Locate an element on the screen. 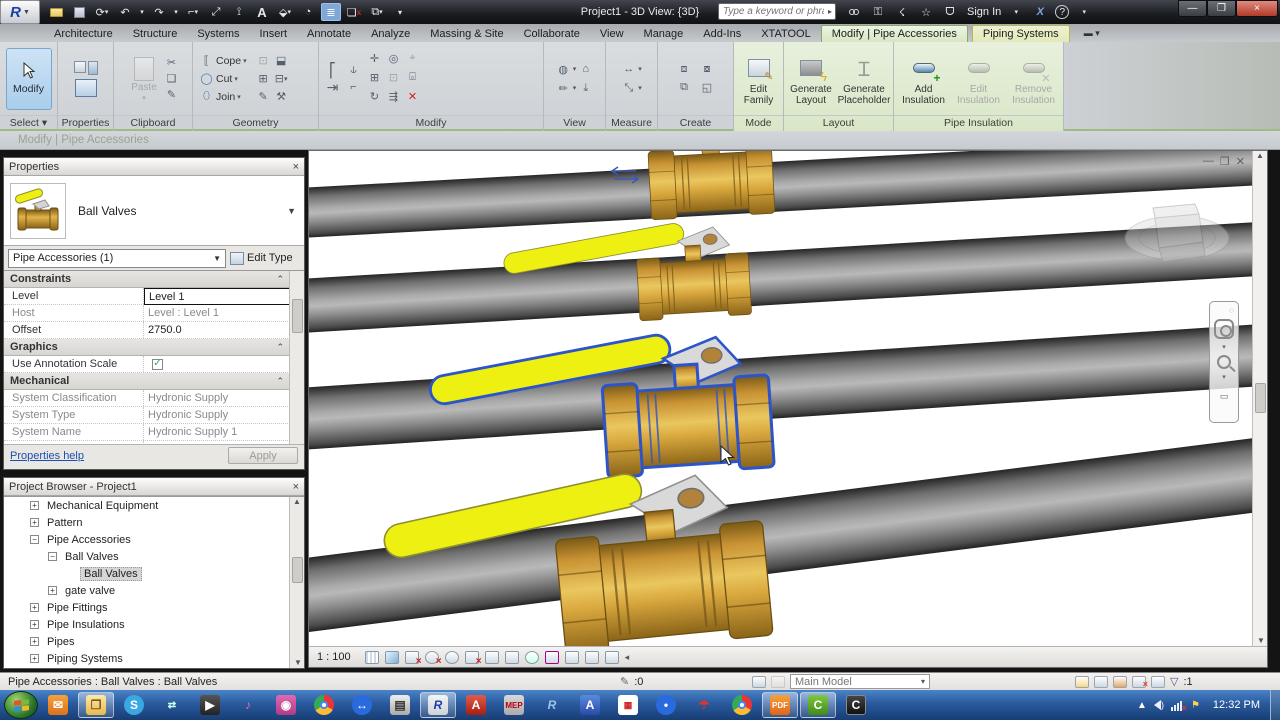 The height and width of the screenshot is (720, 1280). copy-to-clipboard-icon: ❏ is located at coordinates (171, 78).